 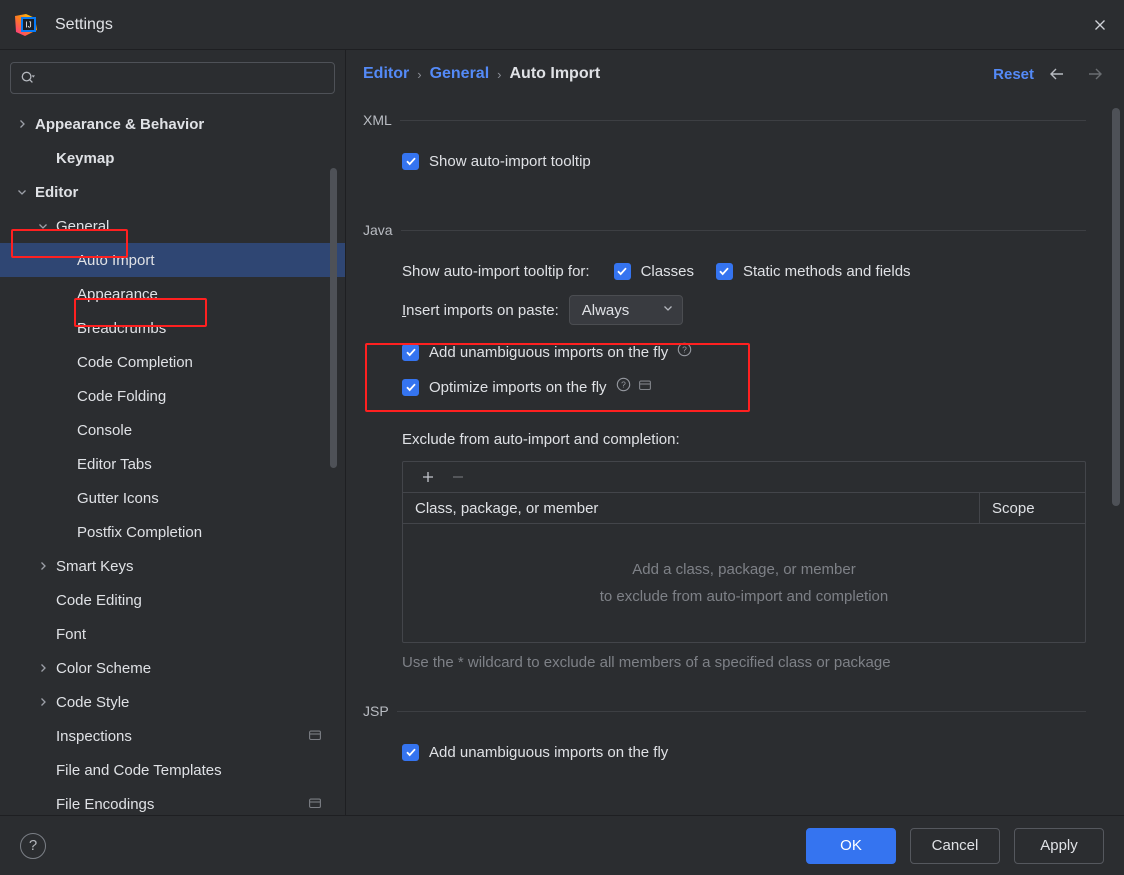 I want to click on sidebar-item-code-folding: Code Folding, so click(x=172, y=396).